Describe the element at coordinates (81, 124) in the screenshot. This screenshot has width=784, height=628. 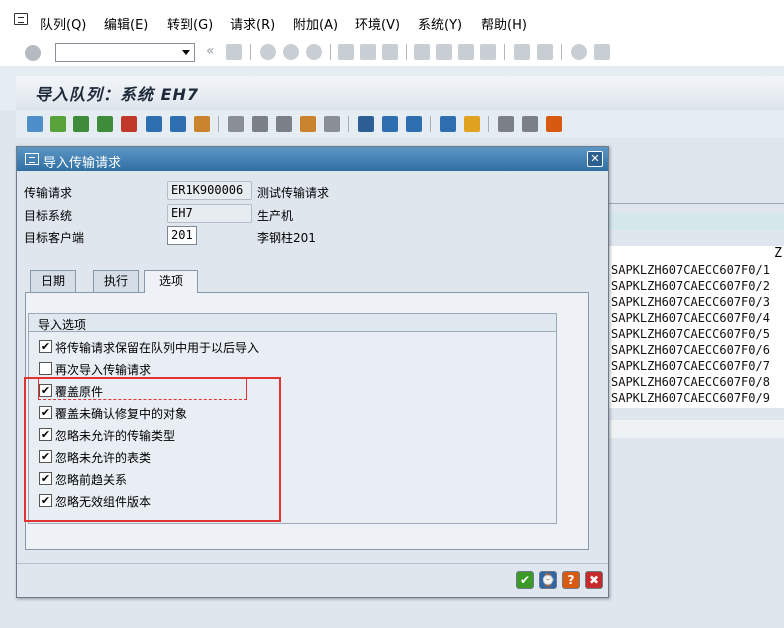
I see `sort-ascending-icon` at that location.